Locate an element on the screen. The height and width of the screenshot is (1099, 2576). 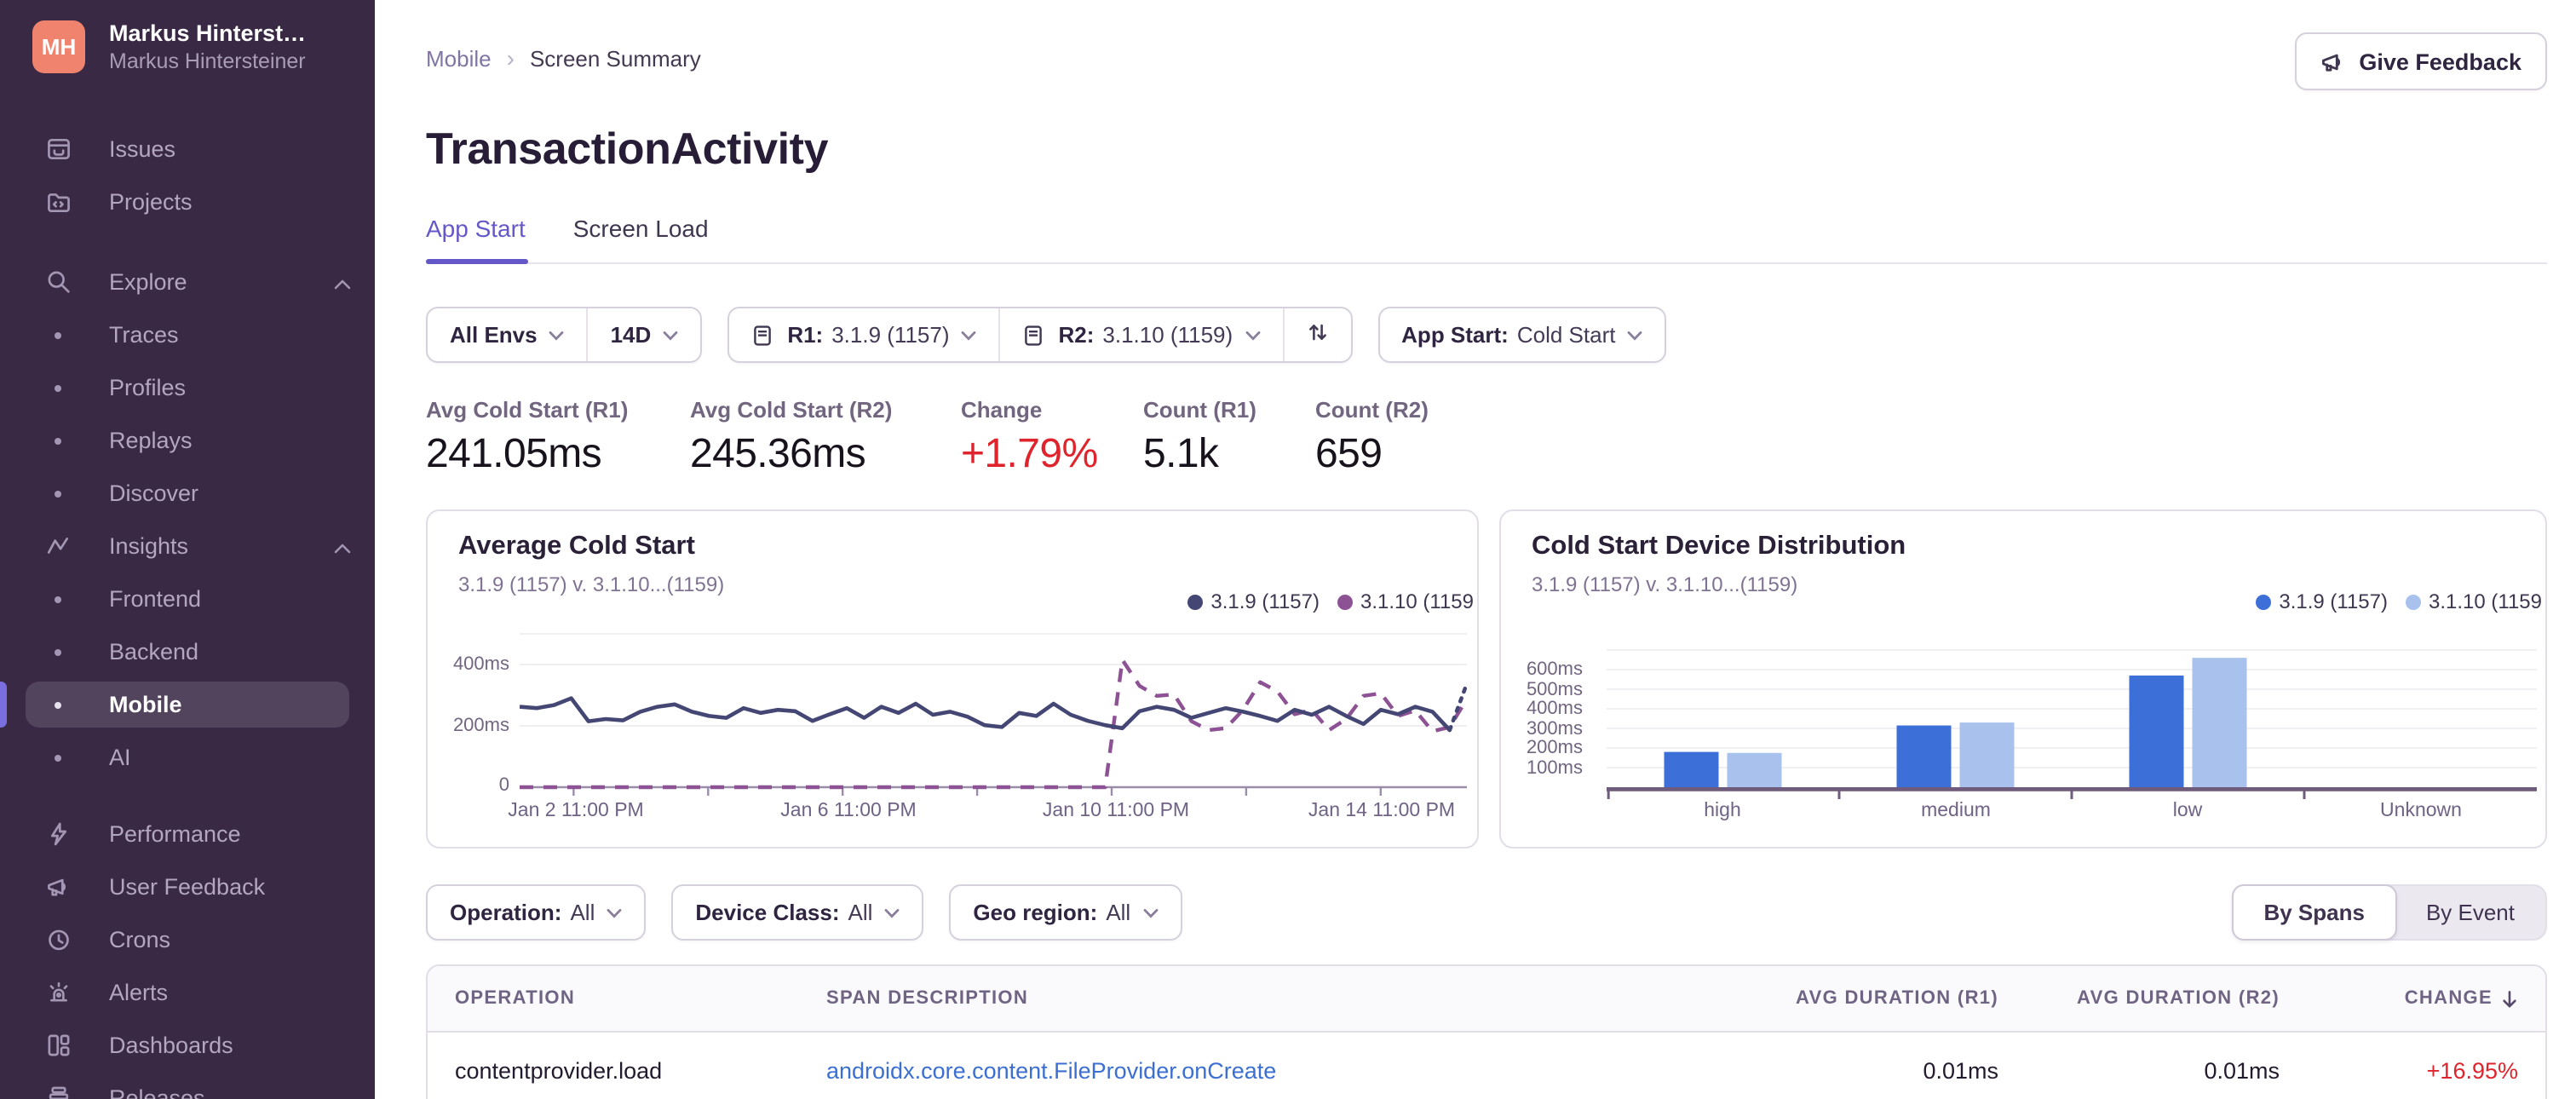
give-feedback-button: Give Feedback is located at coordinates (2420, 61).